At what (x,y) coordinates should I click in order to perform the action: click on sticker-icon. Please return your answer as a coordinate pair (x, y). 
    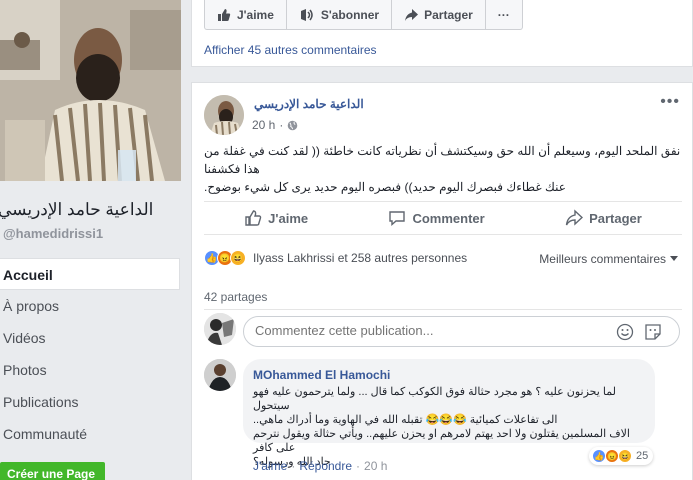
    Looking at the image, I should click on (653, 332).